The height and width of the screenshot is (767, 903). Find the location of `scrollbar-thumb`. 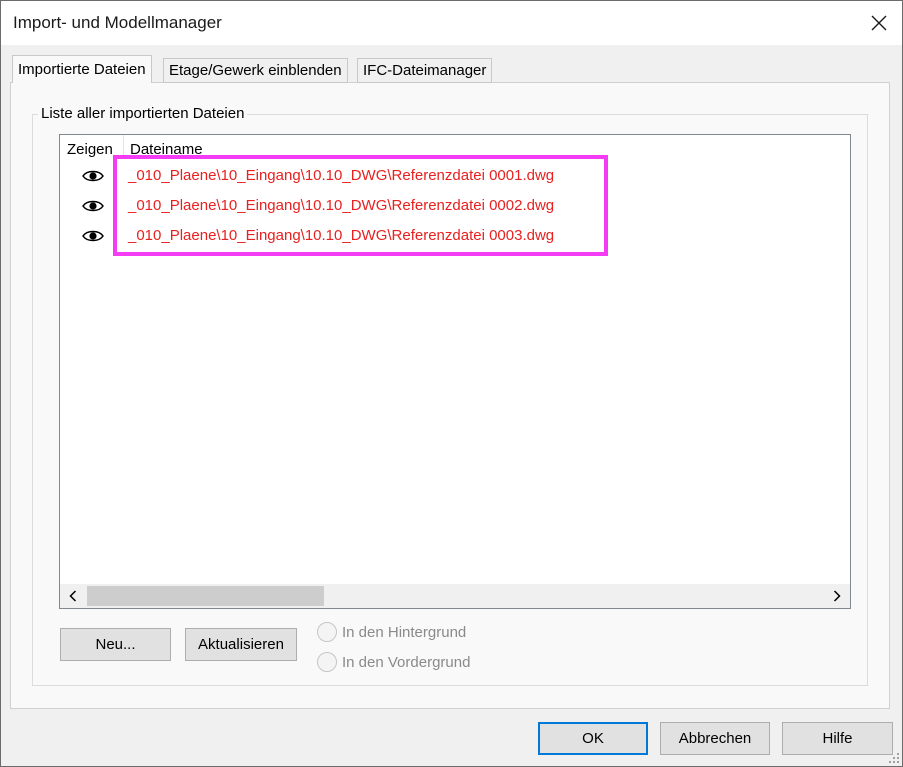

scrollbar-thumb is located at coordinates (205, 596).